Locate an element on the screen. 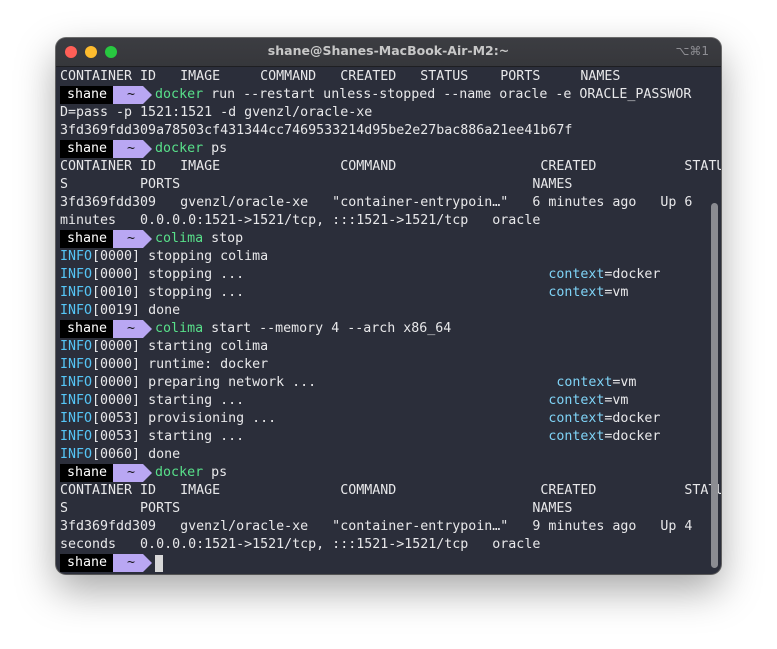 The height and width of the screenshot is (649, 777). output-text: D=pass -p 1521:1521 -d gvenzl/oracle-xe is located at coordinates (216, 112).